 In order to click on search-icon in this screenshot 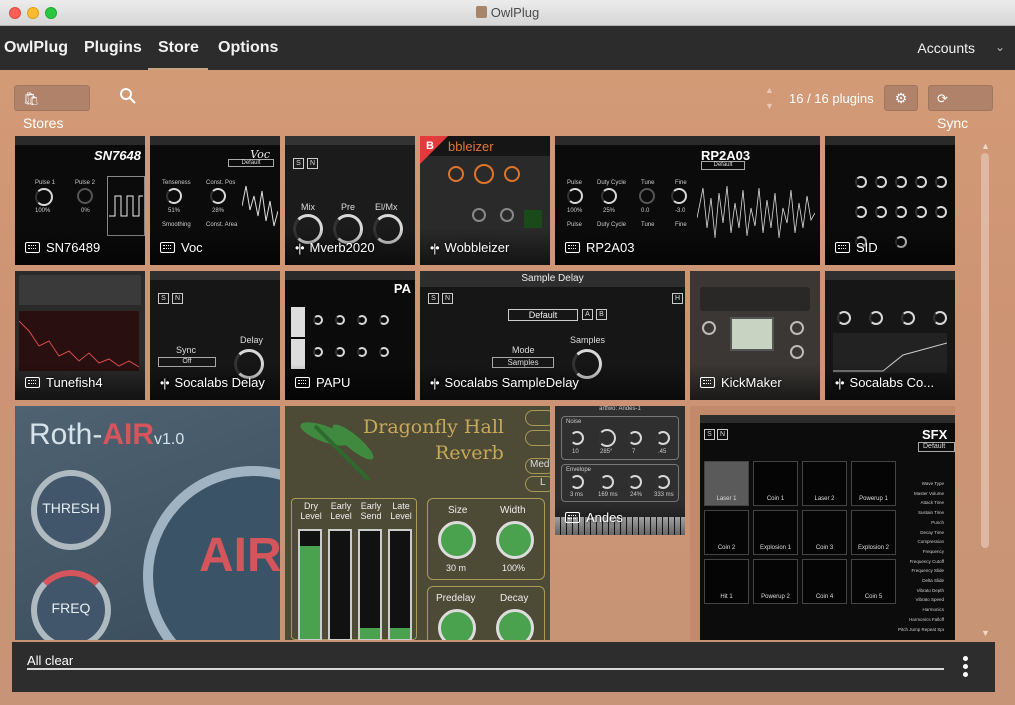, I will do `click(128, 96)`.